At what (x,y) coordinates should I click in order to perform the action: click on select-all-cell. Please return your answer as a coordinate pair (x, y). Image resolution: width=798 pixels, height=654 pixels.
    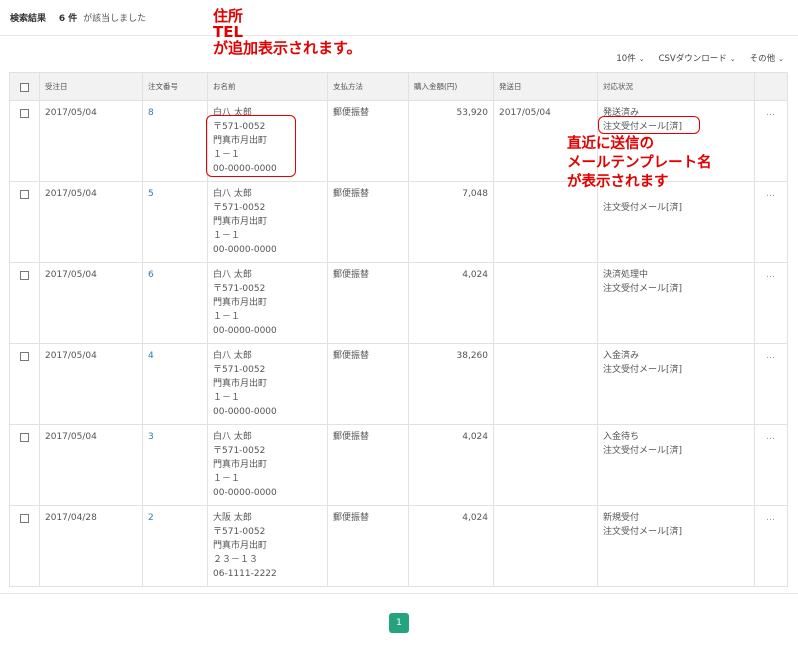
    Looking at the image, I should click on (24, 86).